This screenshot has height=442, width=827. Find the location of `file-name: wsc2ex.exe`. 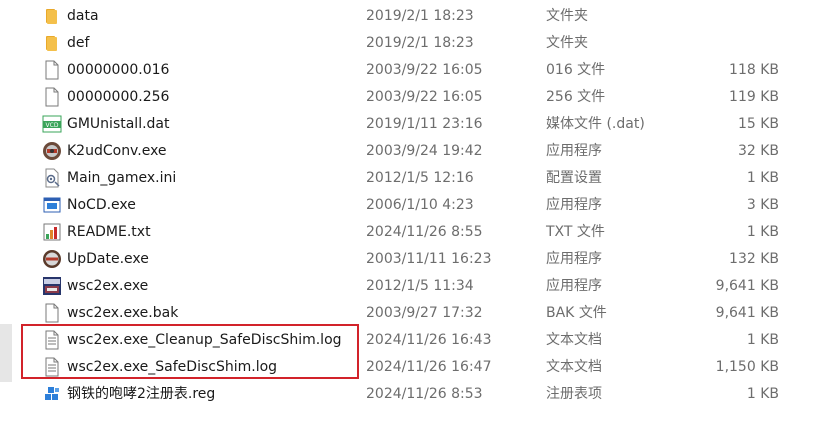

file-name: wsc2ex.exe is located at coordinates (108, 286).